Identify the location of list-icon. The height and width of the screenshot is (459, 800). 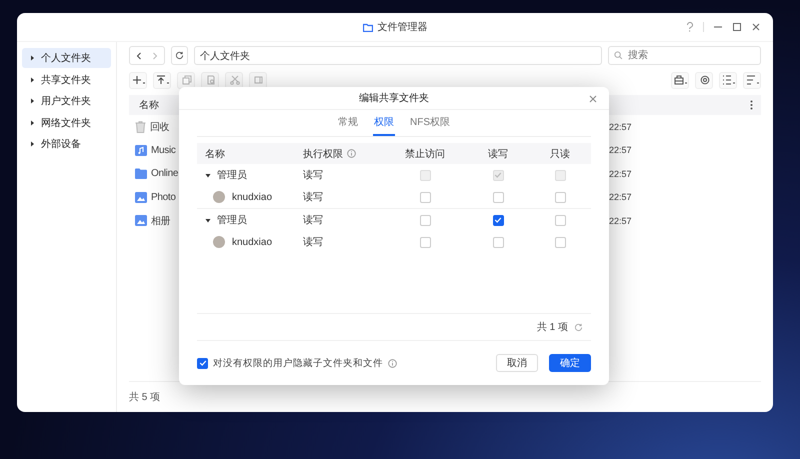
(729, 80).